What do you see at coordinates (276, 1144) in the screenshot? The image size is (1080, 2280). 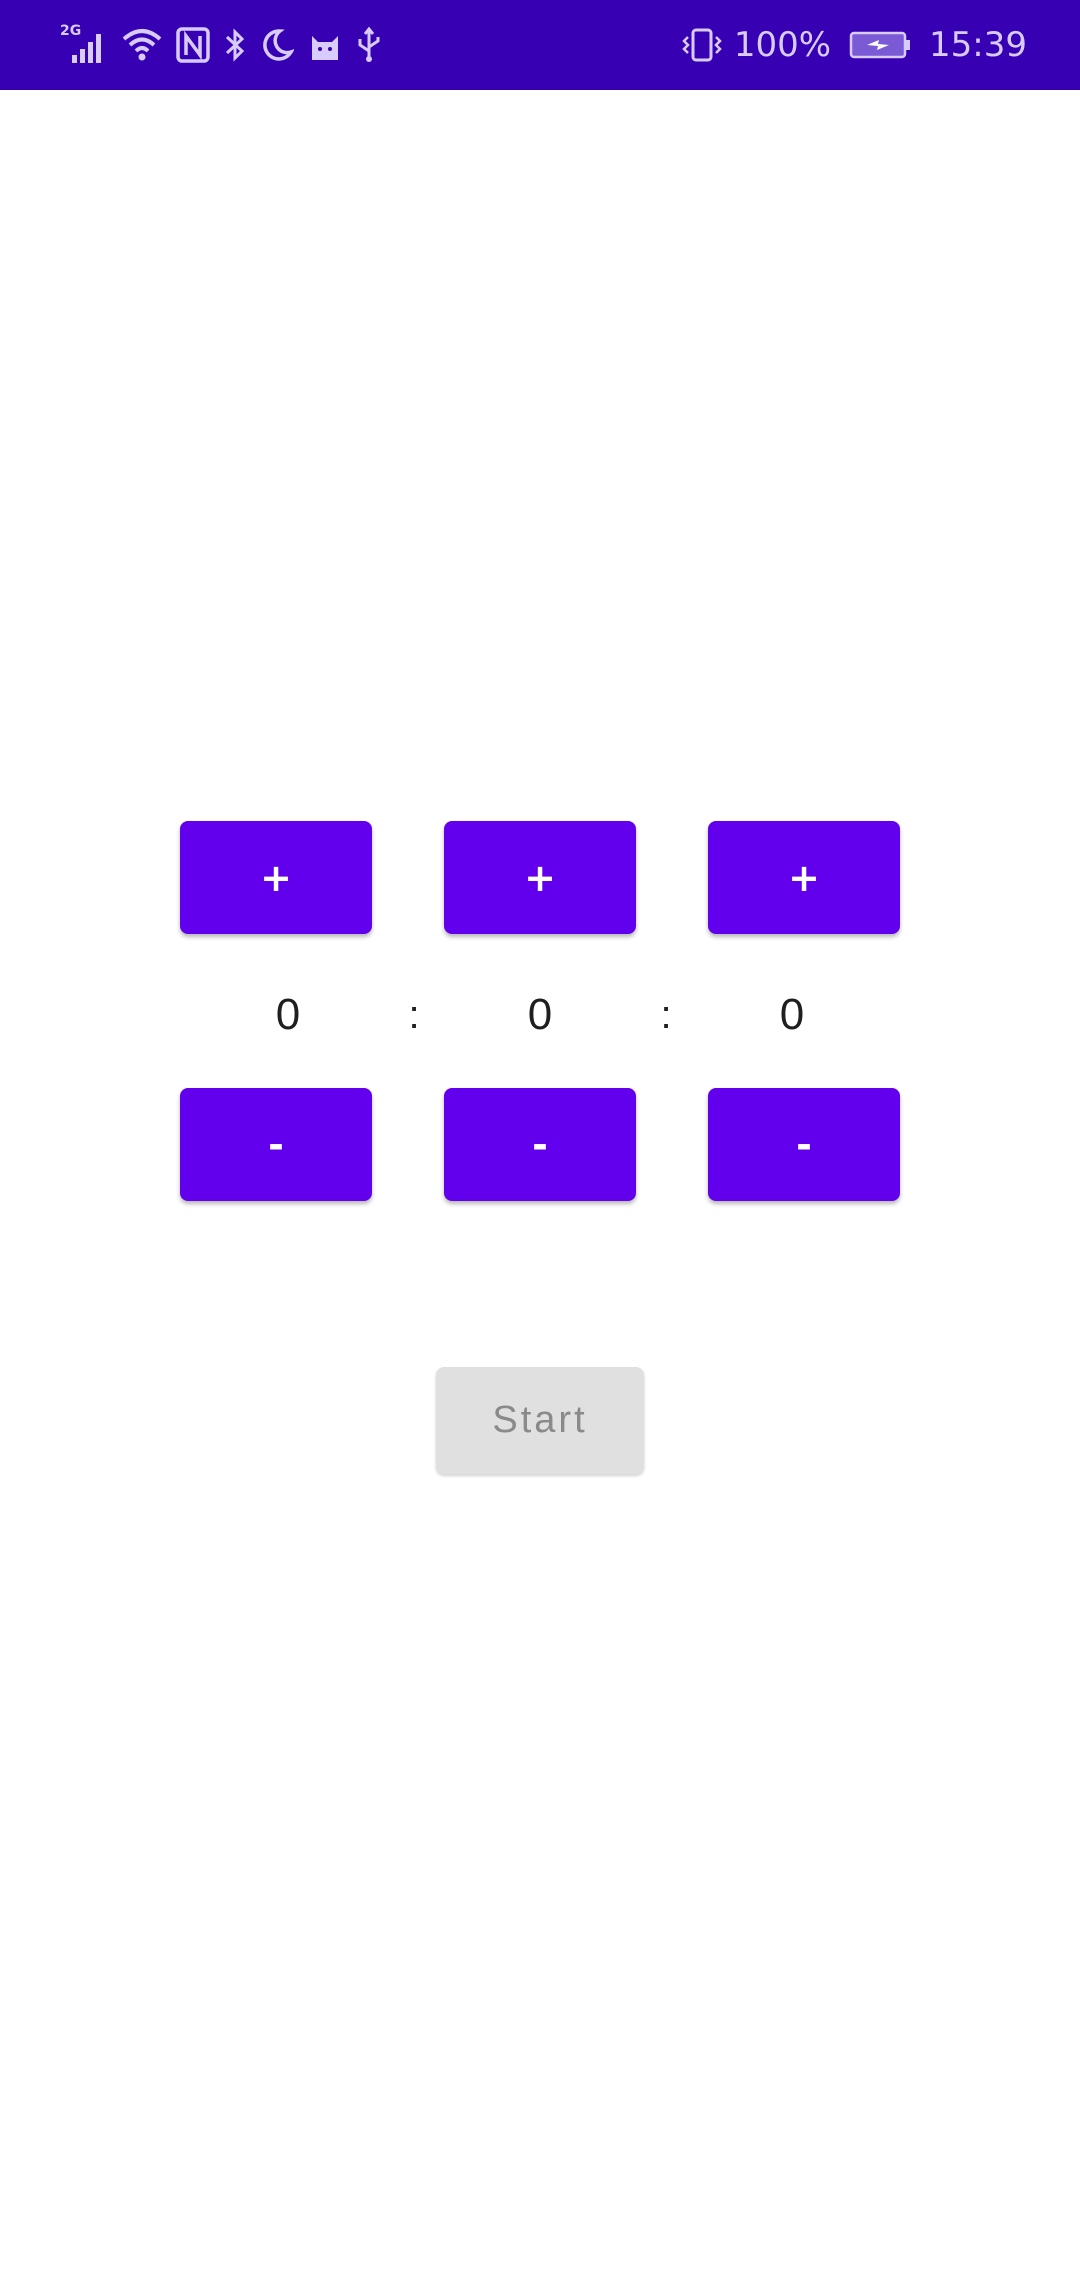 I see `hours-decrement-button: -` at bounding box center [276, 1144].